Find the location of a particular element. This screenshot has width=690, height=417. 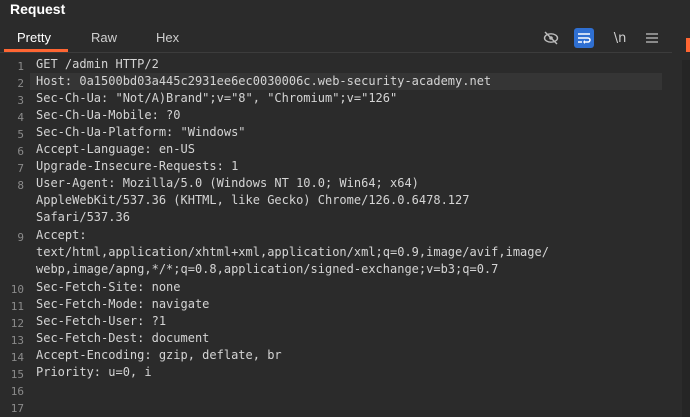

line-number: 17 is located at coordinates (17, 408).